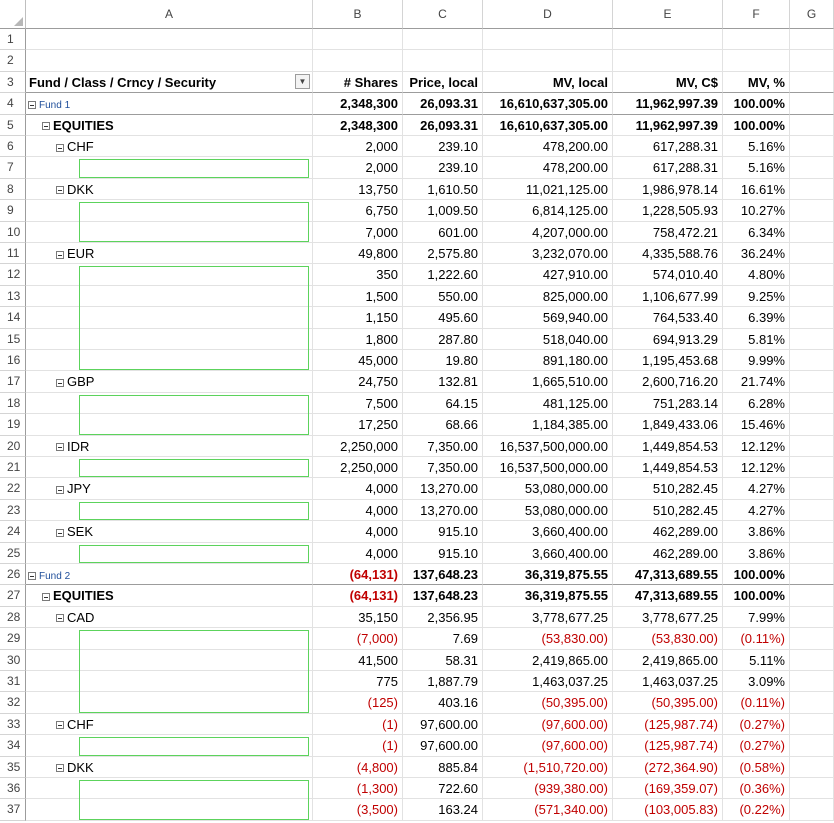 The width and height of the screenshot is (834, 823). What do you see at coordinates (443, 596) in the screenshot?
I see `price-local-cell: 137,648.23` at bounding box center [443, 596].